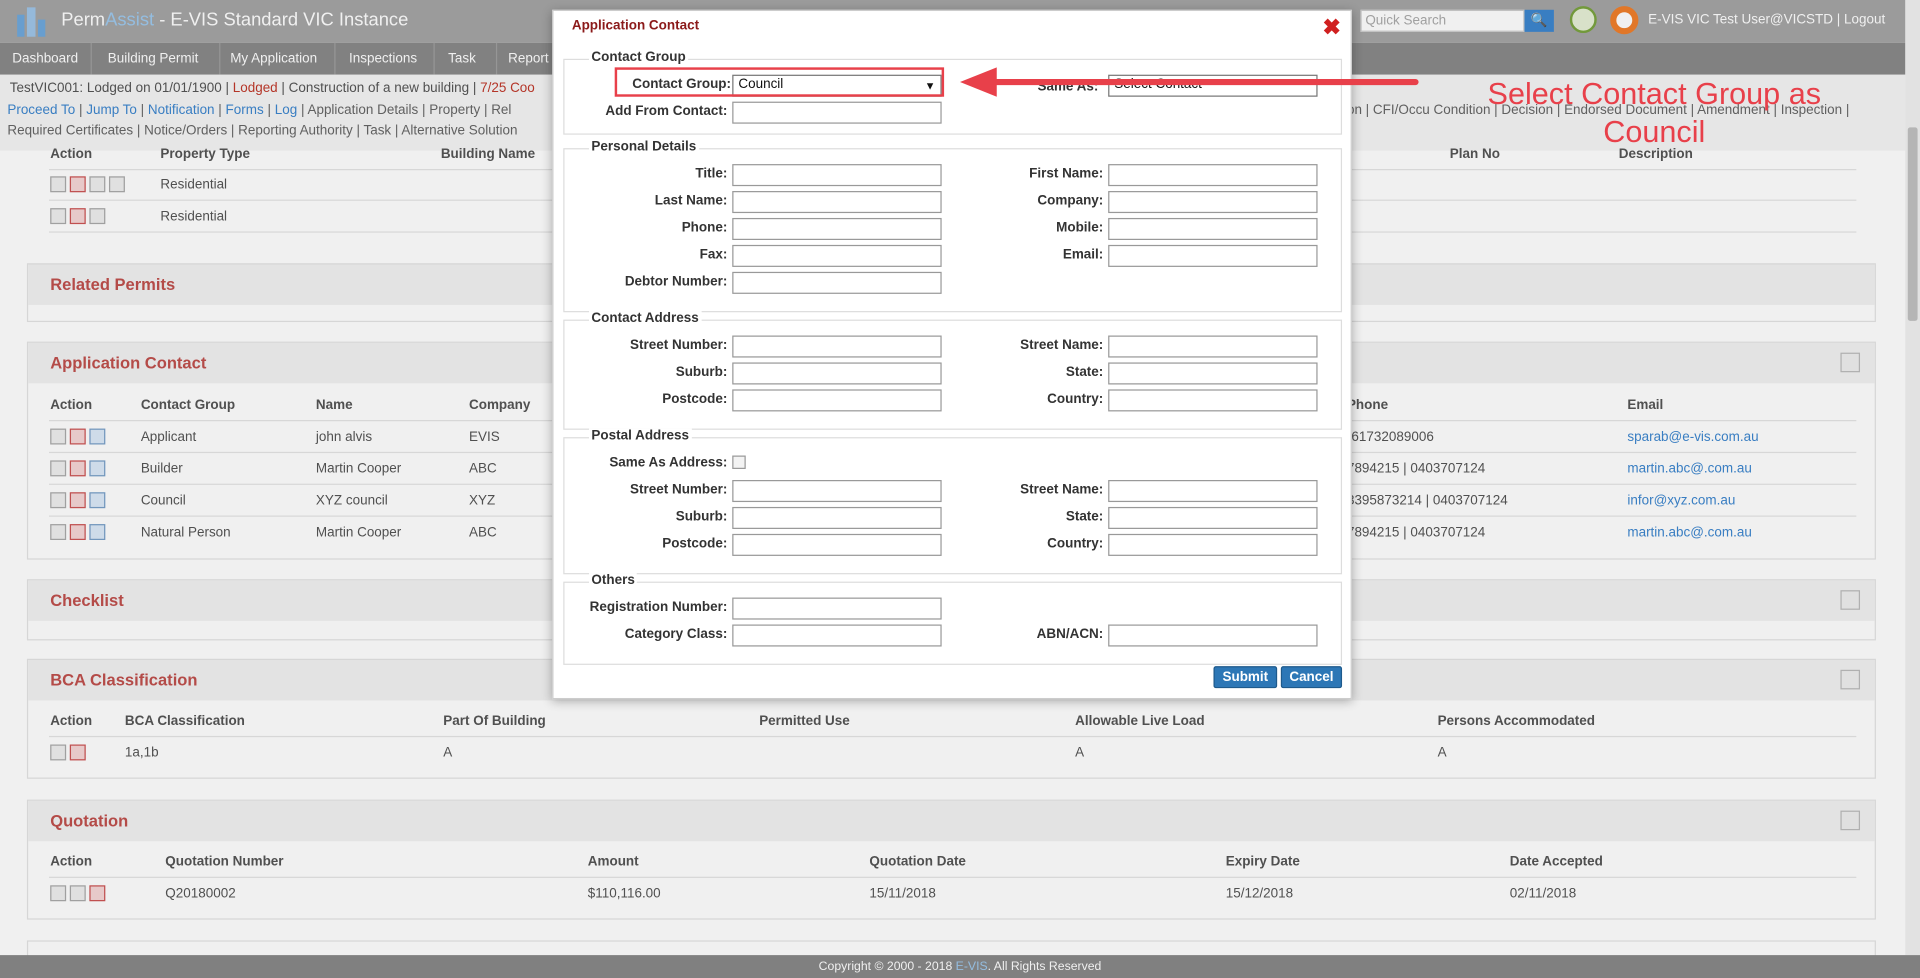  I want to click on fieldset-legend: Others, so click(613, 580).